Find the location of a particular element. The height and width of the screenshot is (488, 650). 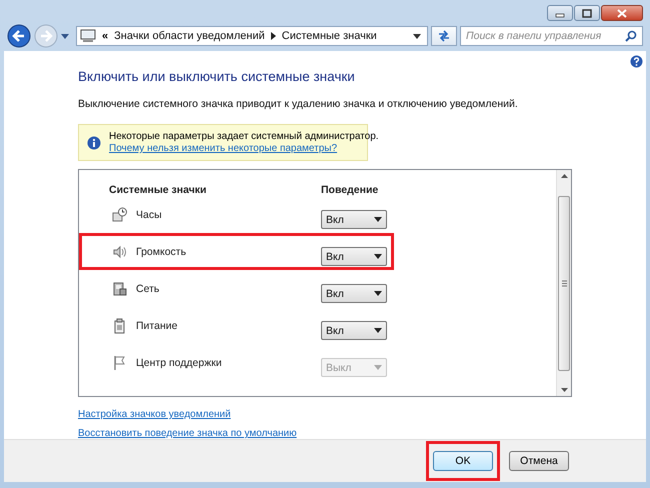

network-icon is located at coordinates (120, 288).